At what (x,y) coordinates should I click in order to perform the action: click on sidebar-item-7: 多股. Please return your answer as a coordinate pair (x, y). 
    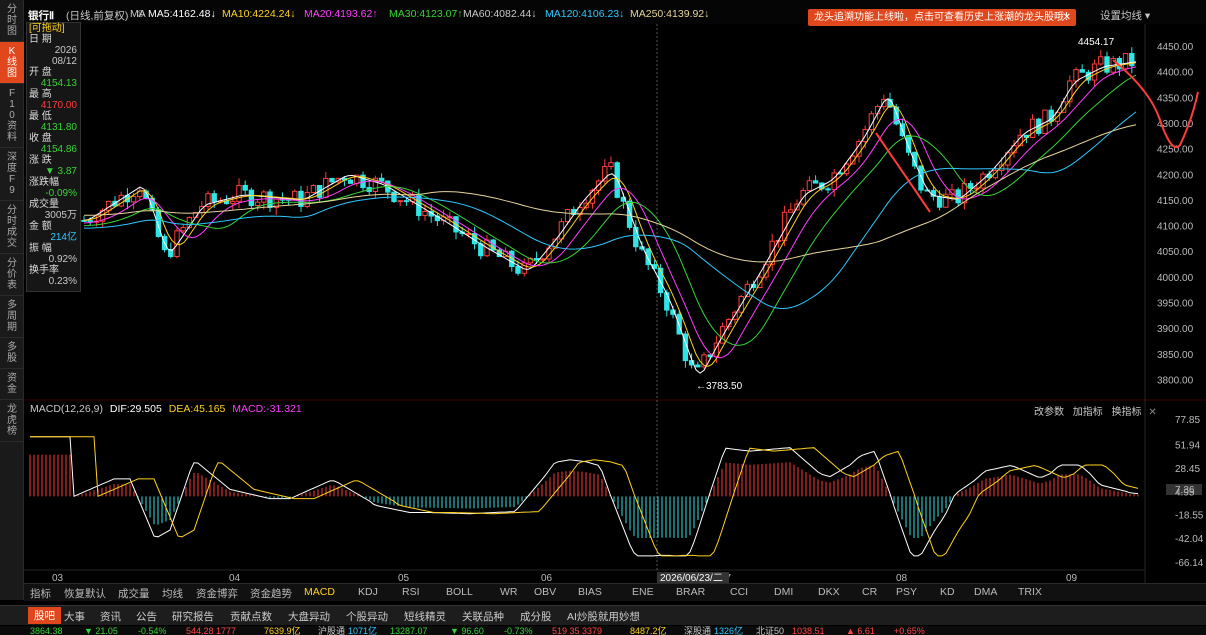
    Looking at the image, I should click on (12, 353).